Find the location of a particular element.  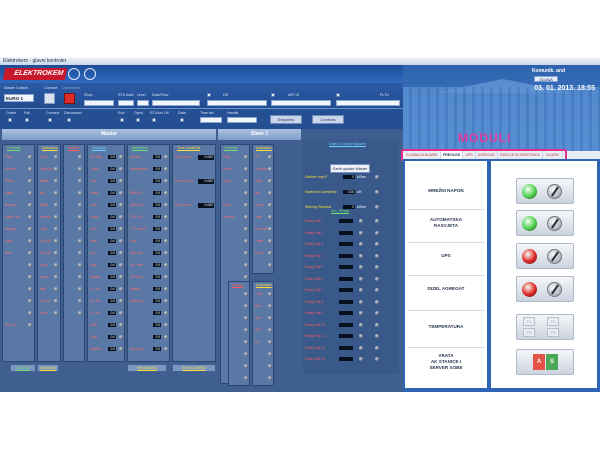

fail-checkbox is located at coordinates (27, 120).